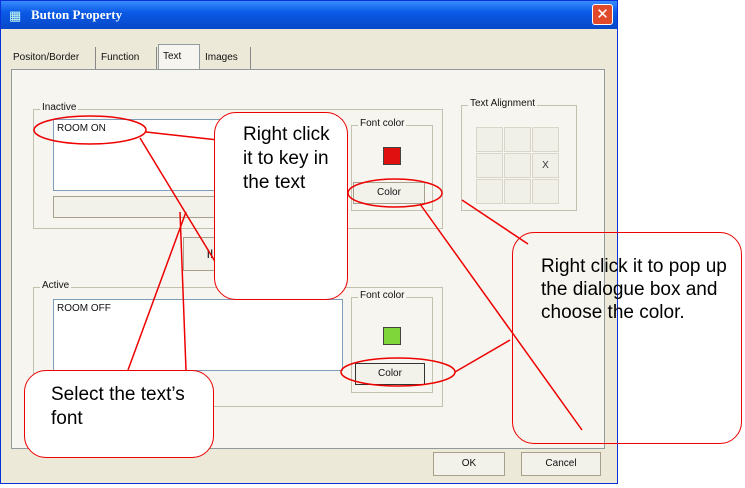 This screenshot has height=488, width=745. What do you see at coordinates (119, 414) in the screenshot?
I see `callout-select-font: Select the text’s font` at bounding box center [119, 414].